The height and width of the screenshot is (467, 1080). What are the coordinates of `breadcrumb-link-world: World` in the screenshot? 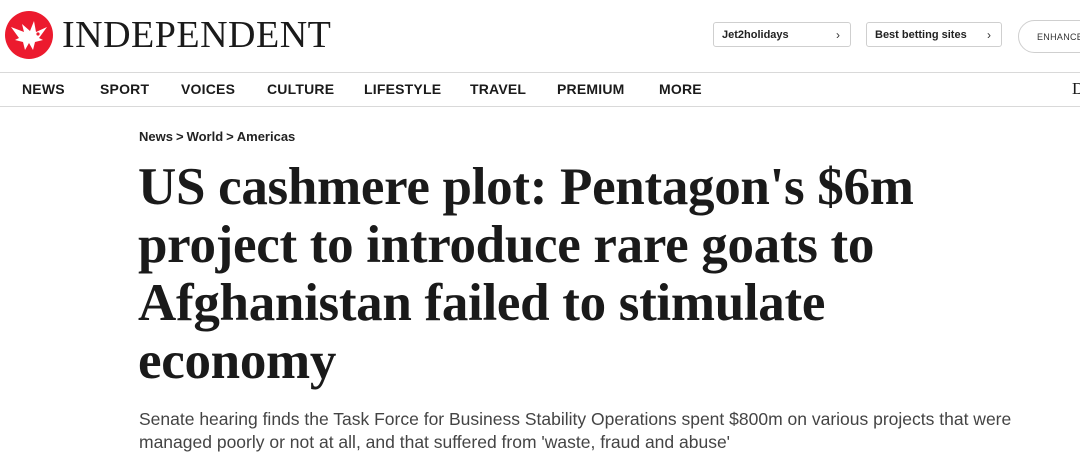 It's located at (205, 136).